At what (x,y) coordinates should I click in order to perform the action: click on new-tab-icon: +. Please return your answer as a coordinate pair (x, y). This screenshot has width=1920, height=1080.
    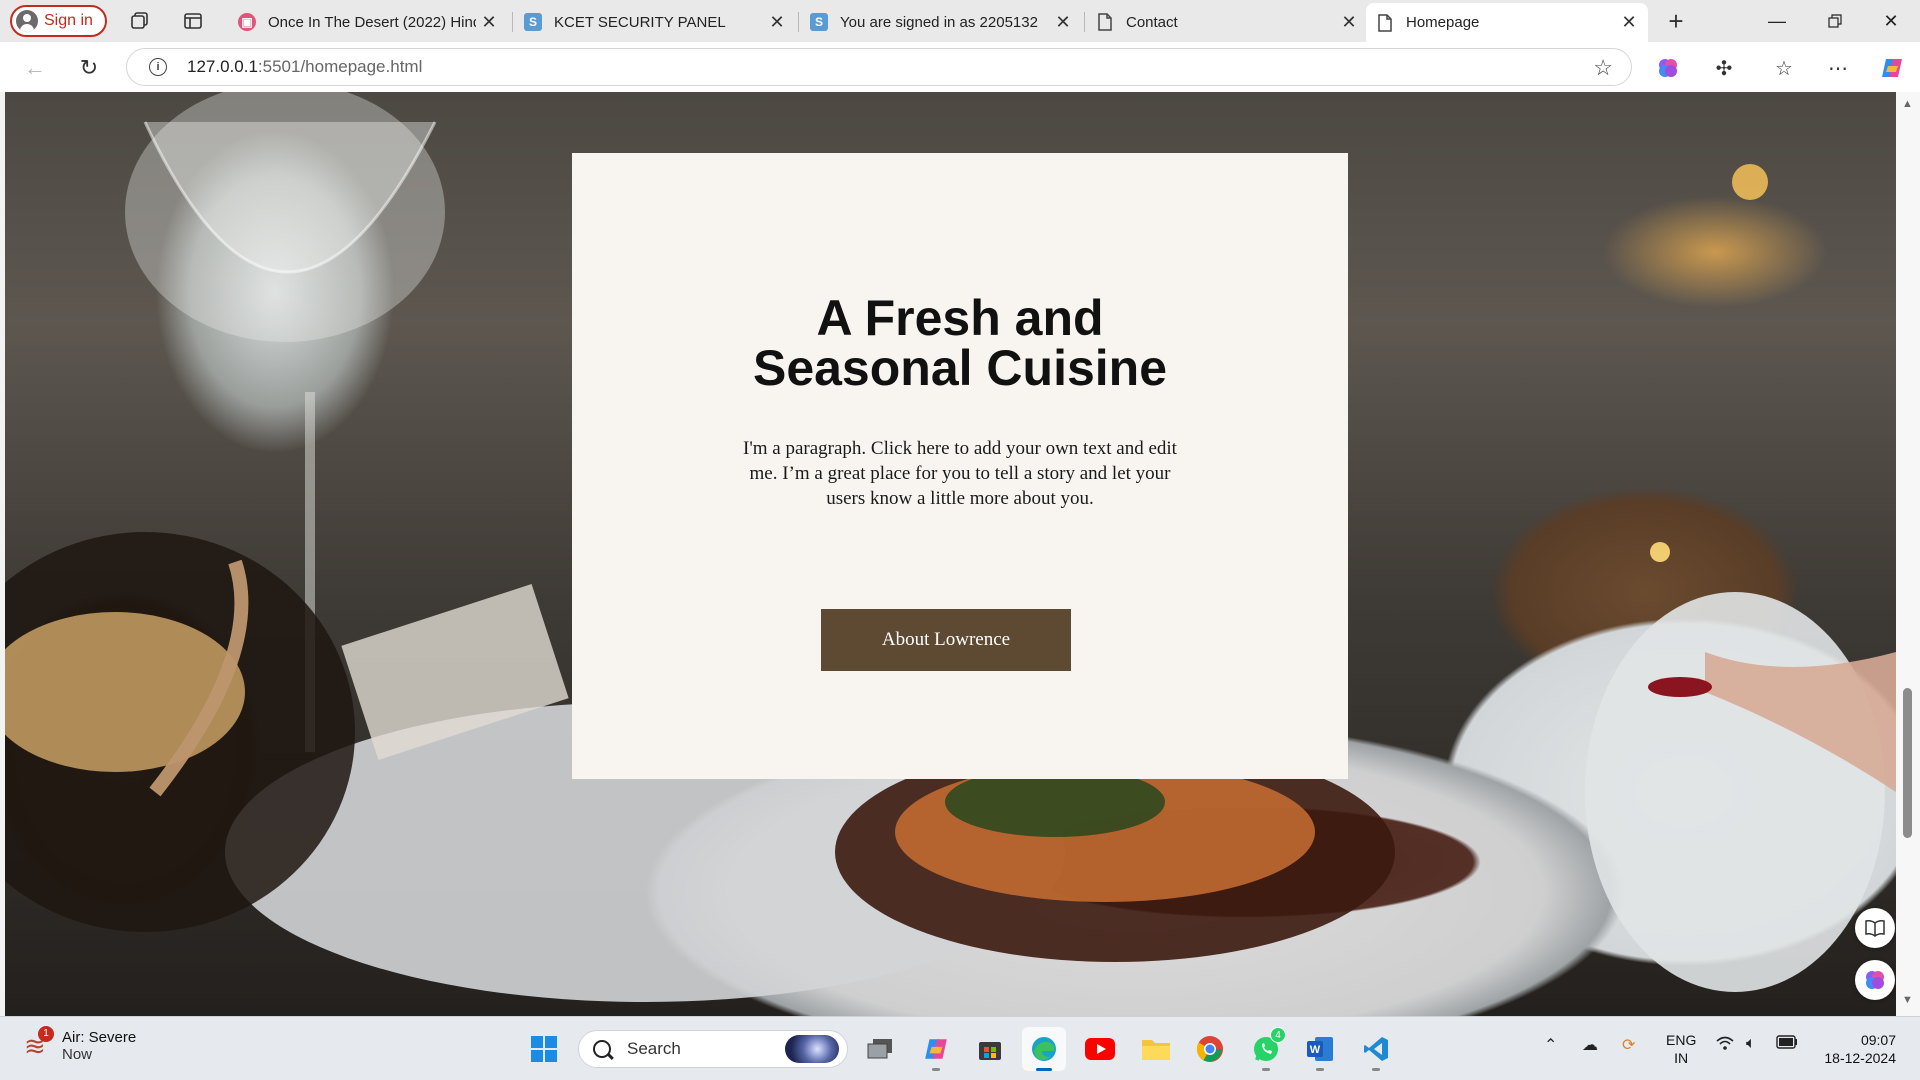
    Looking at the image, I should click on (1676, 21).